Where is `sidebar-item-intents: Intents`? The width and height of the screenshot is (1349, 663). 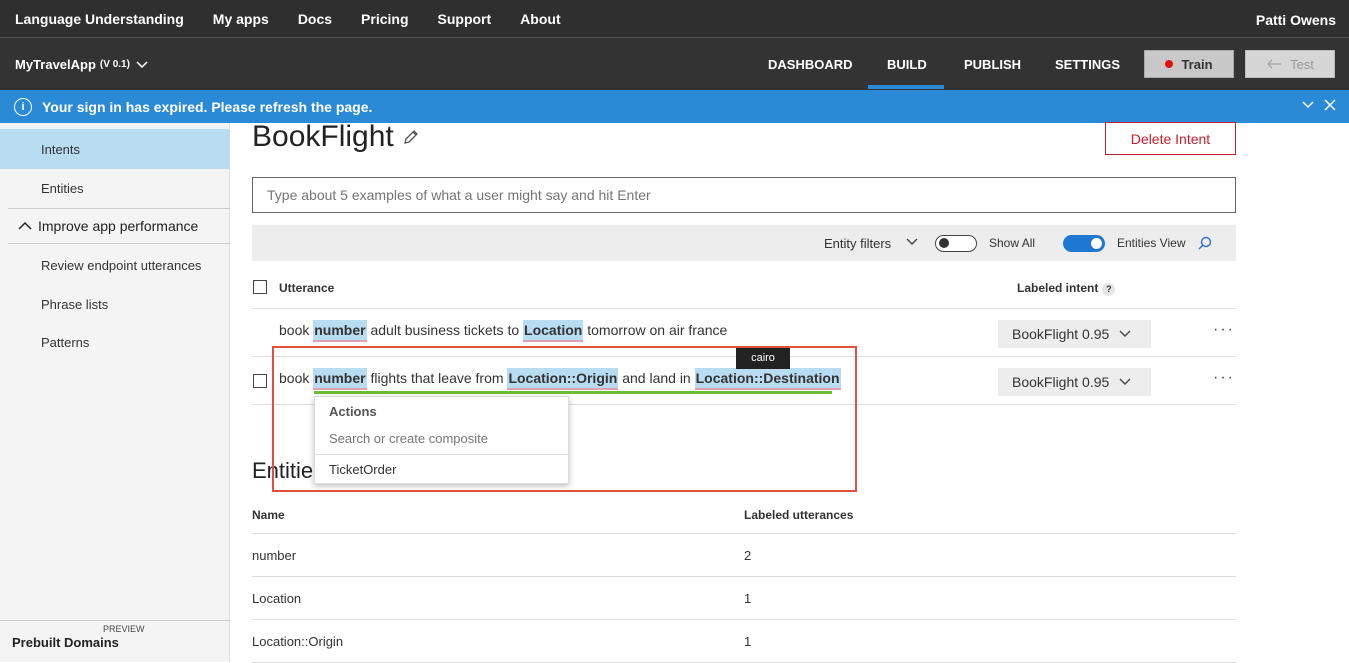 sidebar-item-intents: Intents is located at coordinates (115, 149).